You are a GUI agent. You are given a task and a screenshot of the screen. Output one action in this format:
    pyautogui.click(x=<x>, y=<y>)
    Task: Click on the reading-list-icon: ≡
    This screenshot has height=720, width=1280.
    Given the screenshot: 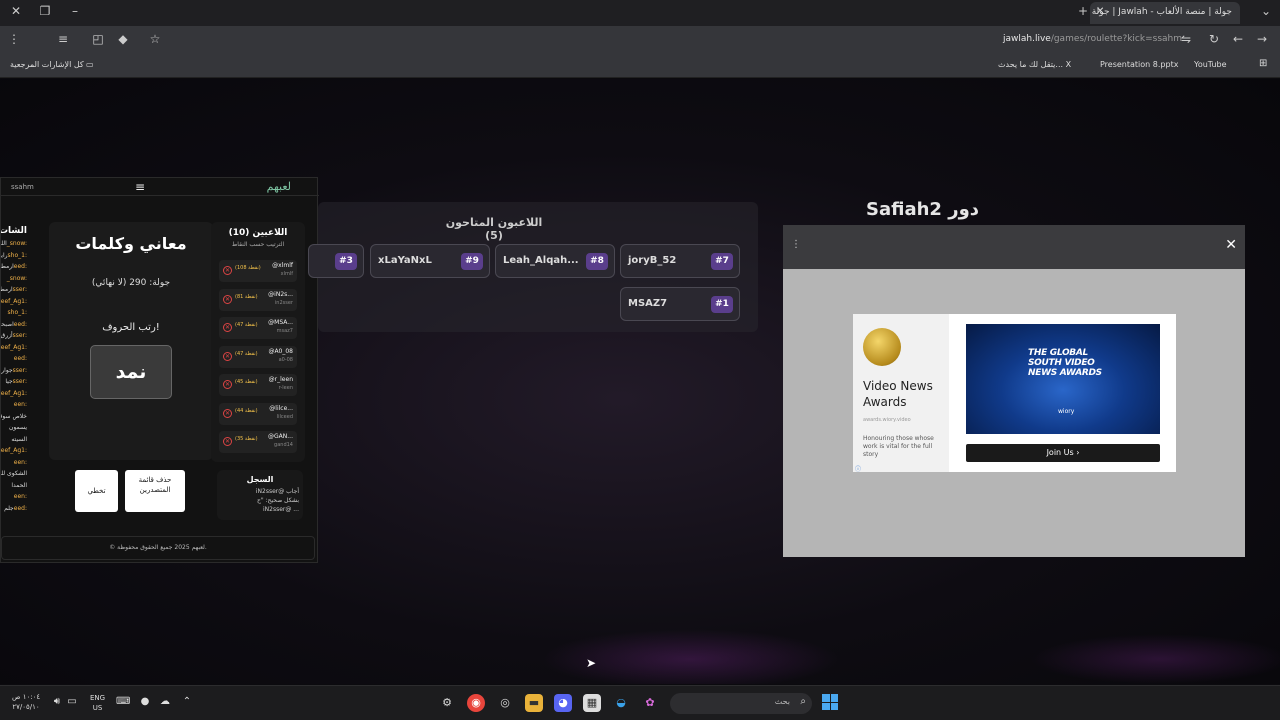 What is the action you would take?
    pyautogui.click(x=63, y=39)
    